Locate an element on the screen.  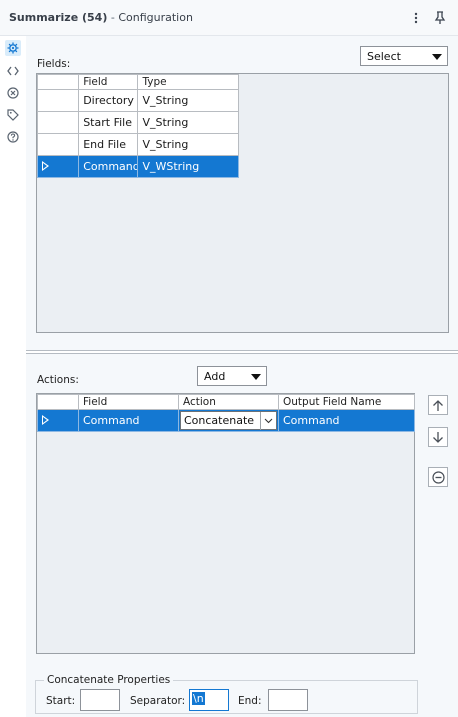
fields-header-row: Field Type is located at coordinates (137, 82).